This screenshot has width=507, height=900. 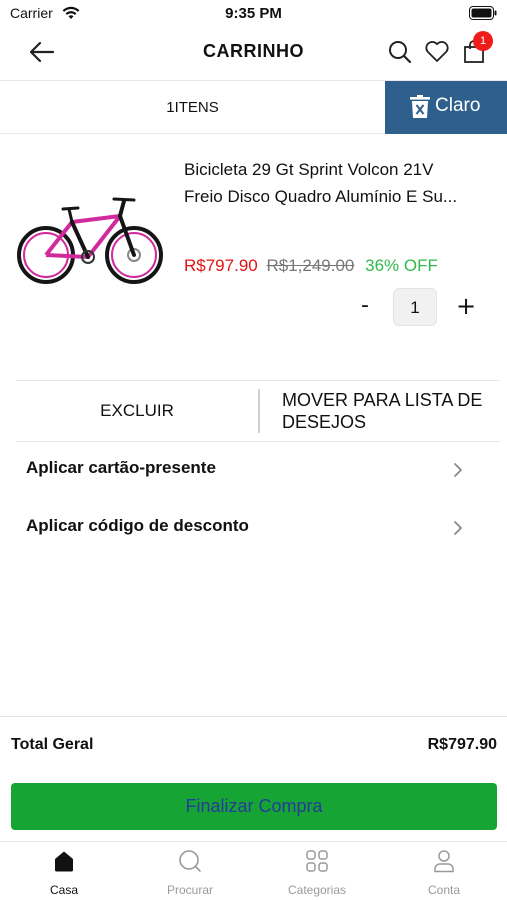 What do you see at coordinates (365, 307) in the screenshot?
I see `decrease-quantity-button: -` at bounding box center [365, 307].